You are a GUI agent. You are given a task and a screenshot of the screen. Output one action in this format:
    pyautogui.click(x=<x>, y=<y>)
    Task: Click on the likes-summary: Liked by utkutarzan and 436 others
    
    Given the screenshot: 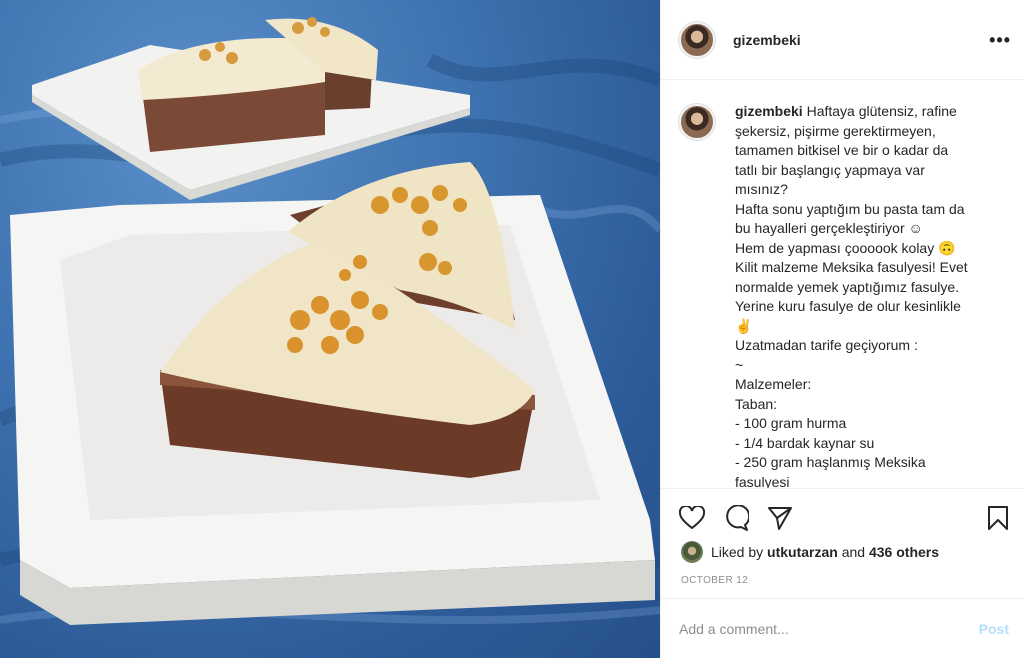 What is the action you would take?
    pyautogui.click(x=810, y=552)
    